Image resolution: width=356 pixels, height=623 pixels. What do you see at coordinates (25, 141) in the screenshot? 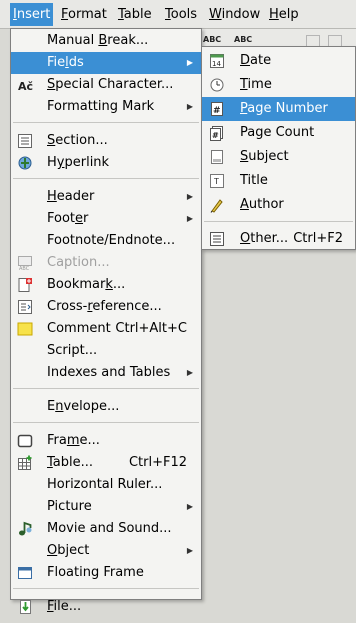
I see `section-icon` at bounding box center [25, 141].